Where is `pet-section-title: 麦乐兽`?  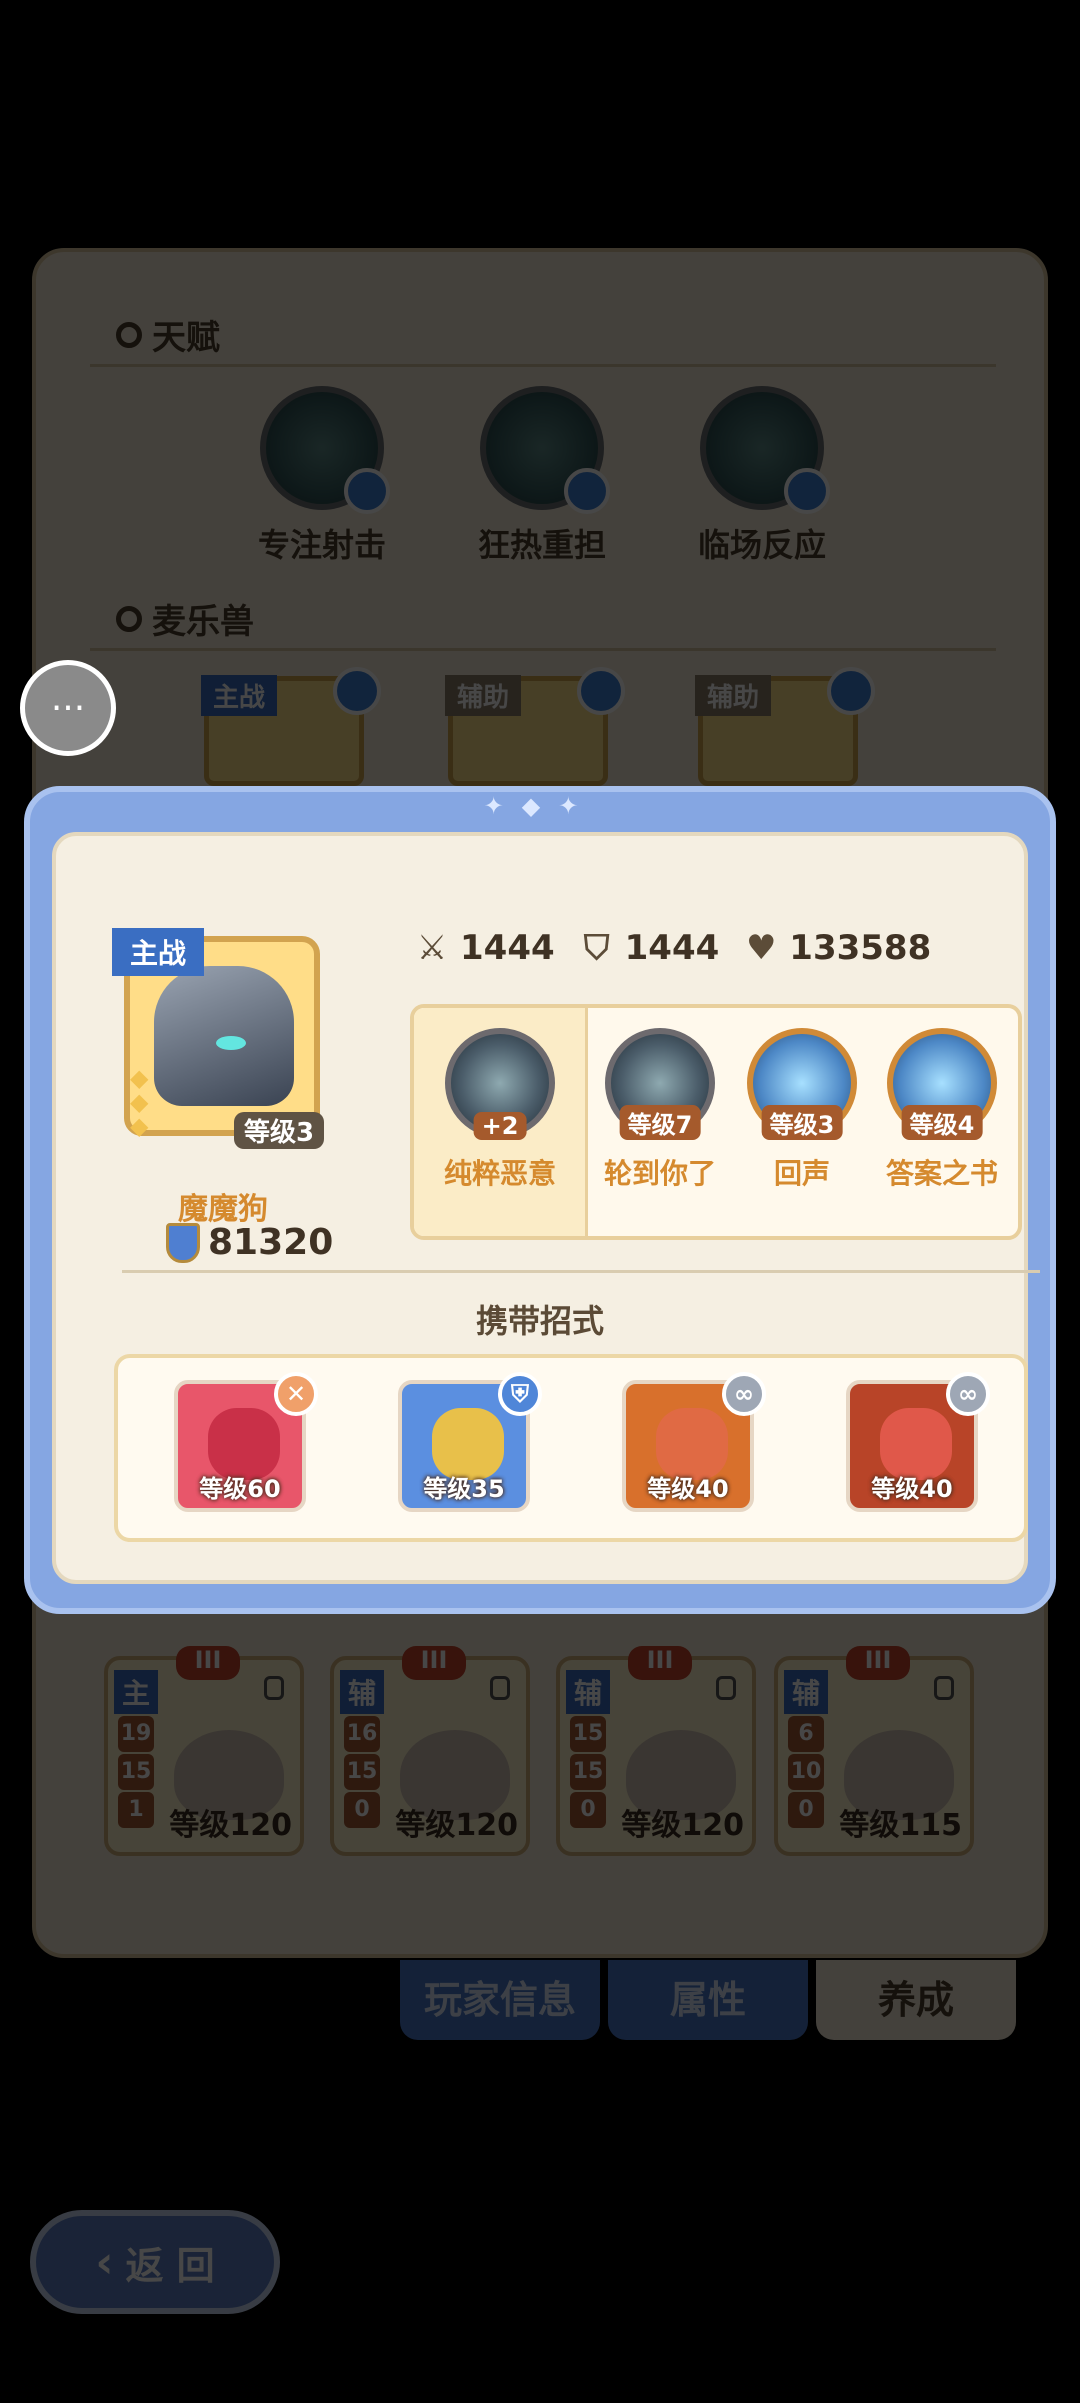
pet-section-title: 麦乐兽 is located at coordinates (185, 618).